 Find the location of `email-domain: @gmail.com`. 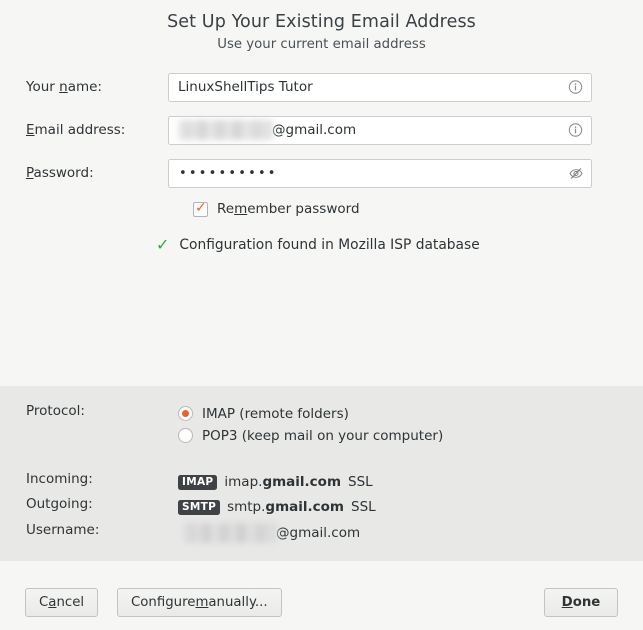

email-domain: @gmail.com is located at coordinates (314, 130).